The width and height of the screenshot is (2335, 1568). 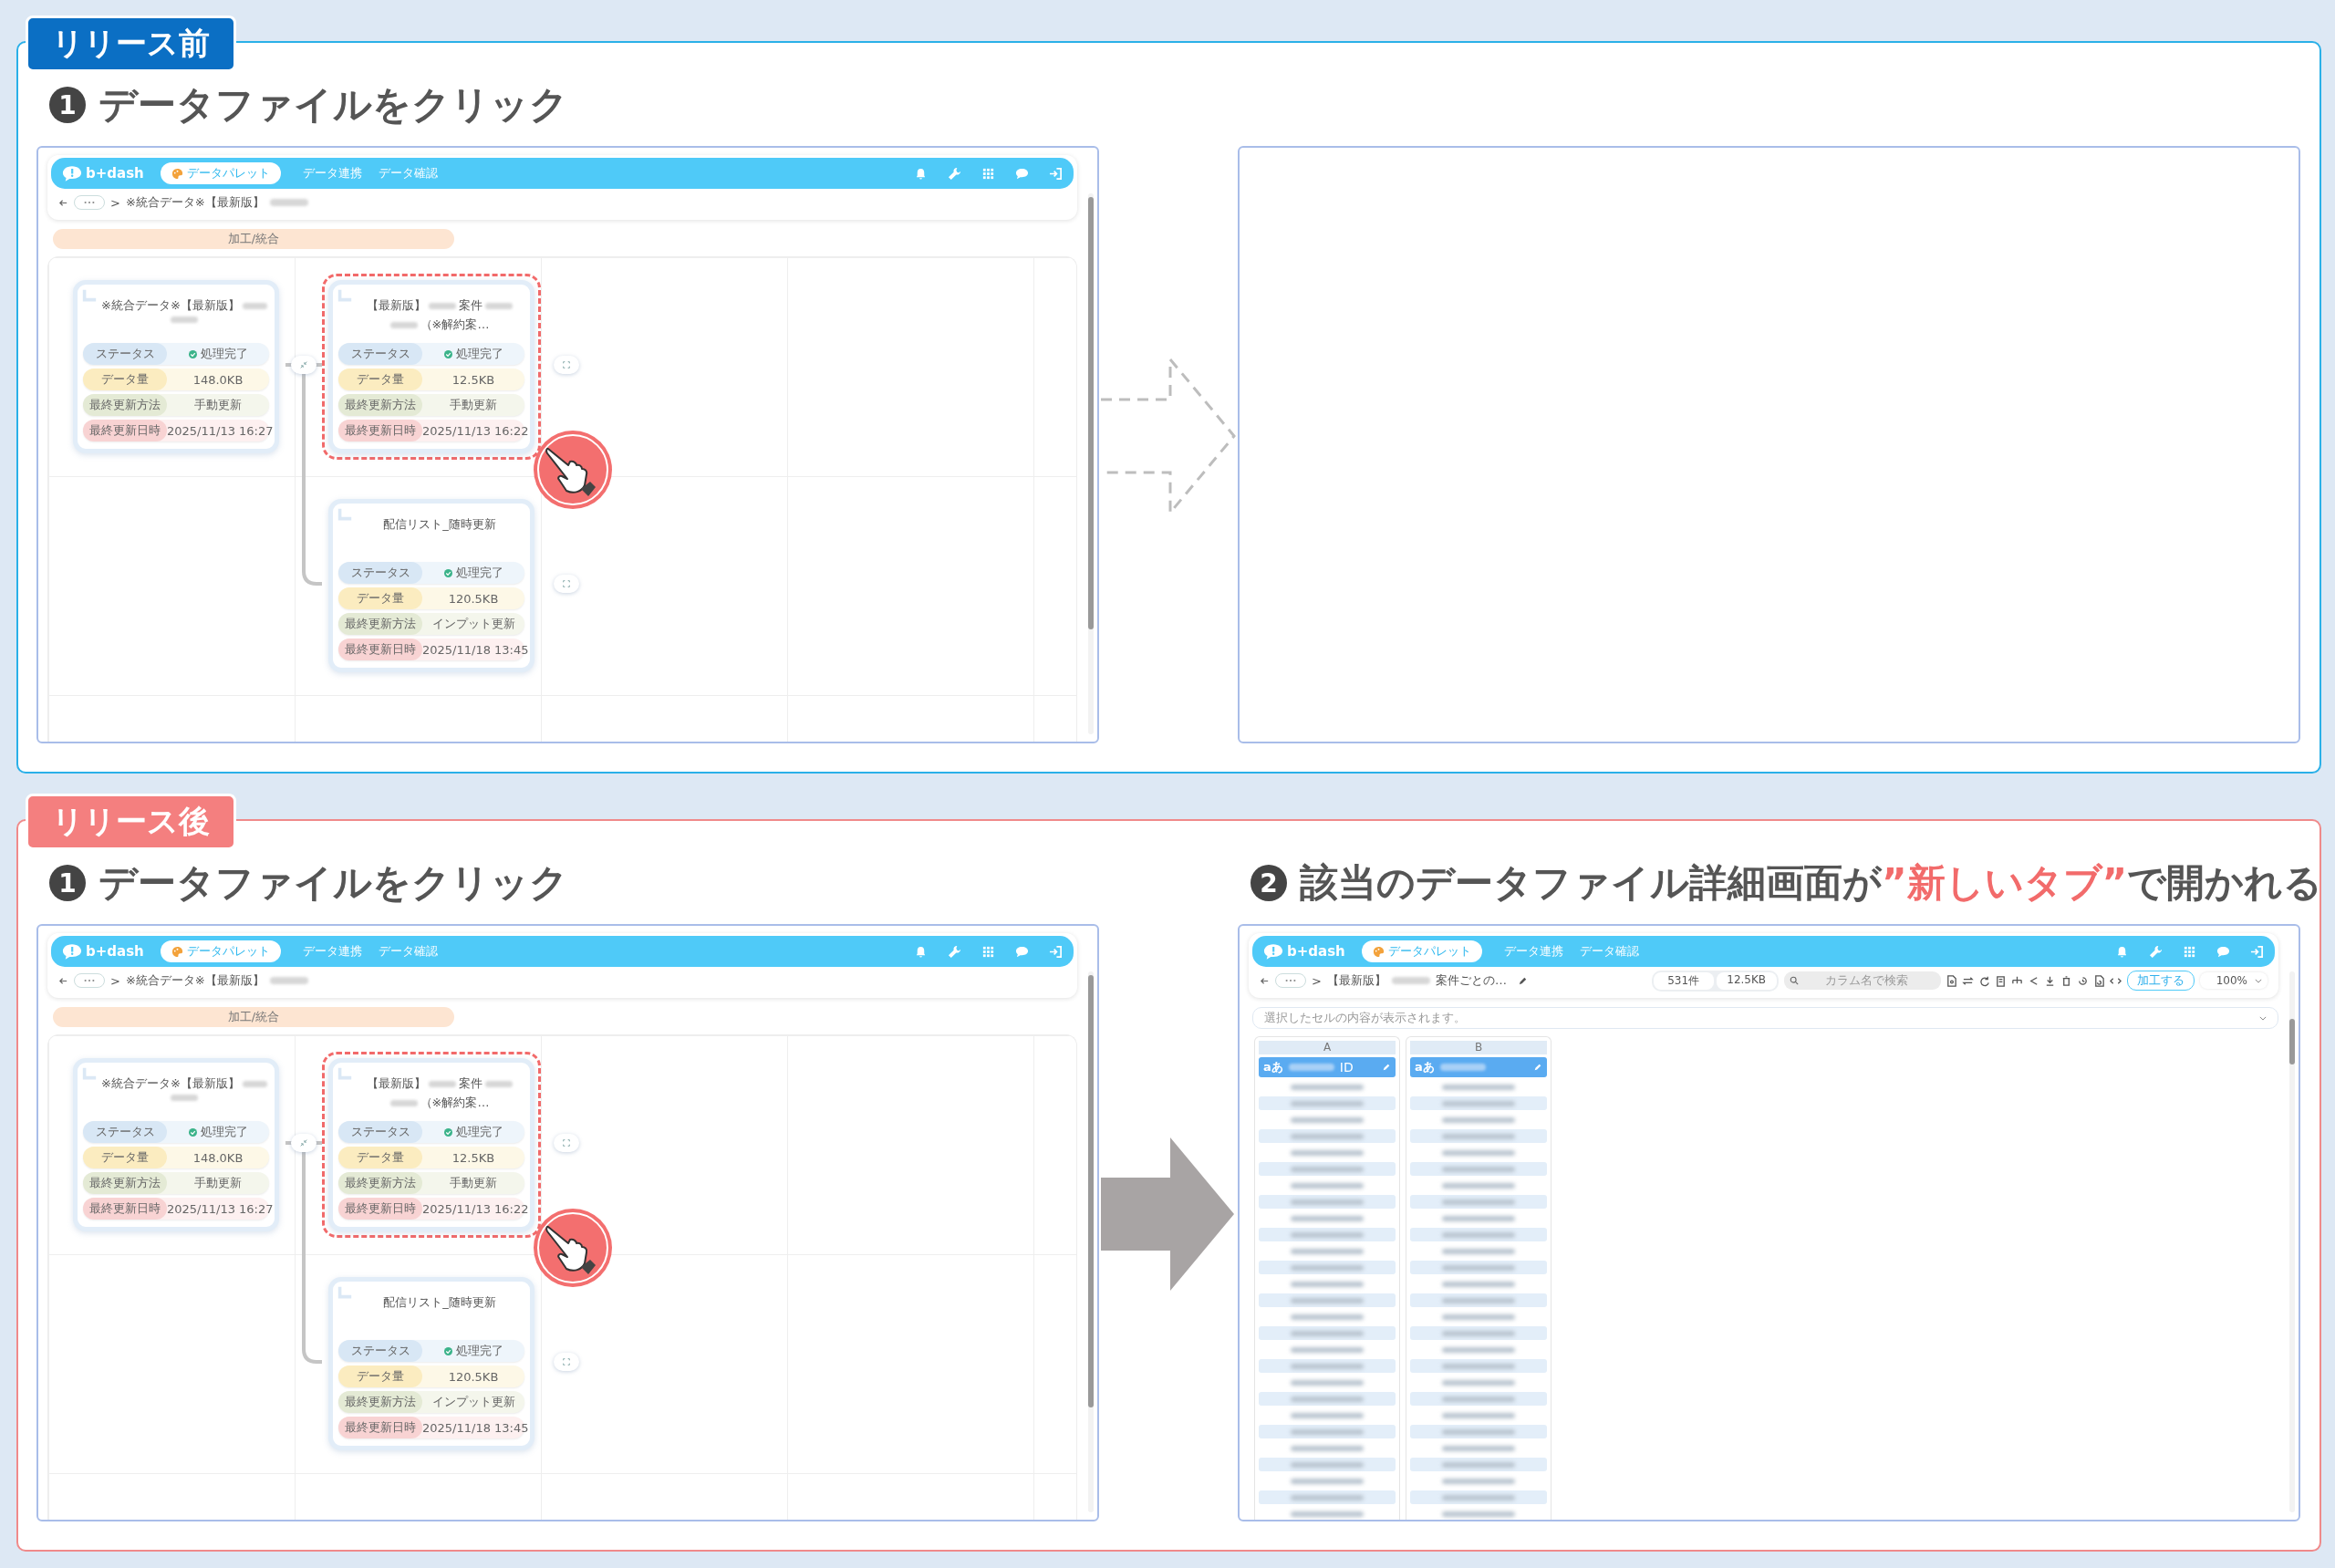 What do you see at coordinates (1328, 1067) in the screenshot?
I see `column-header: aあ ID` at bounding box center [1328, 1067].